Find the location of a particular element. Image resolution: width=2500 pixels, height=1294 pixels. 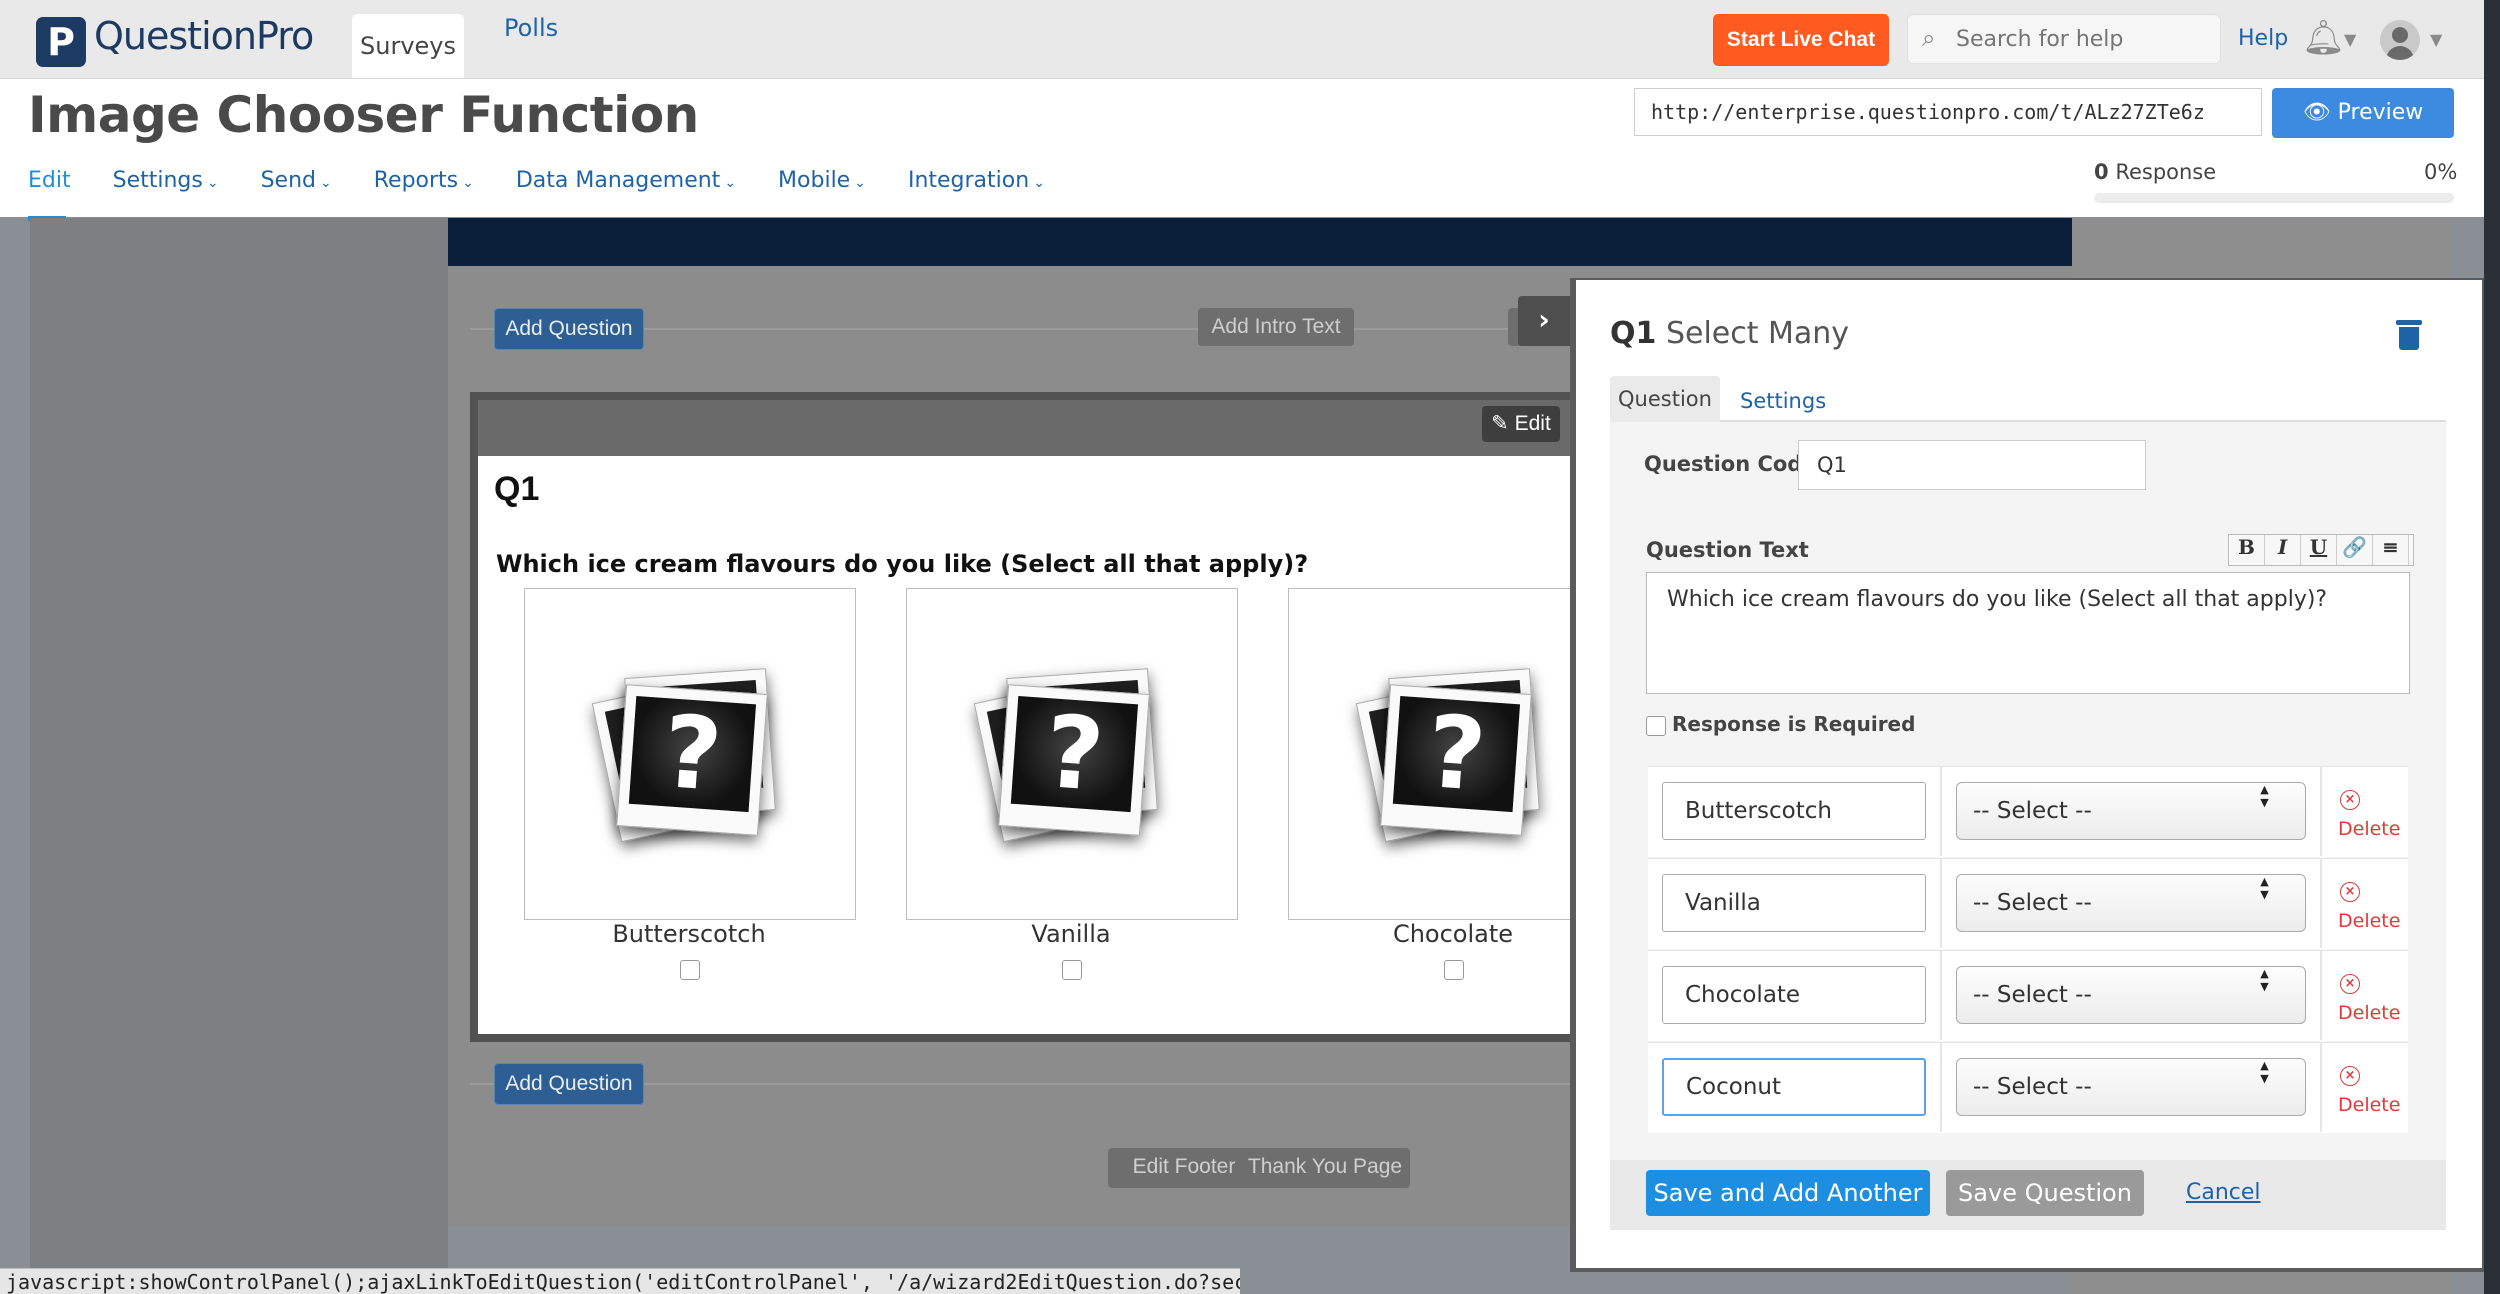

edit-footer-button: Edit Footer is located at coordinates (1184, 1168).